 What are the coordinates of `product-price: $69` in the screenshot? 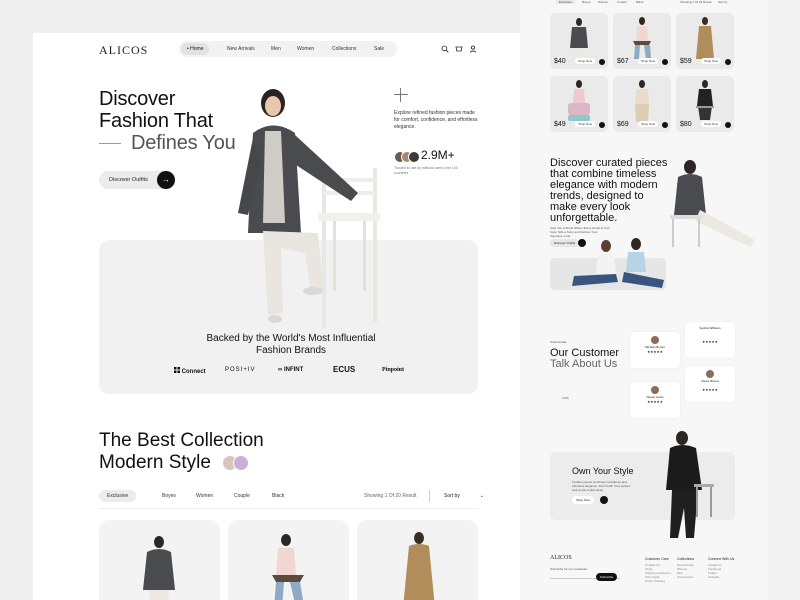 It's located at (623, 124).